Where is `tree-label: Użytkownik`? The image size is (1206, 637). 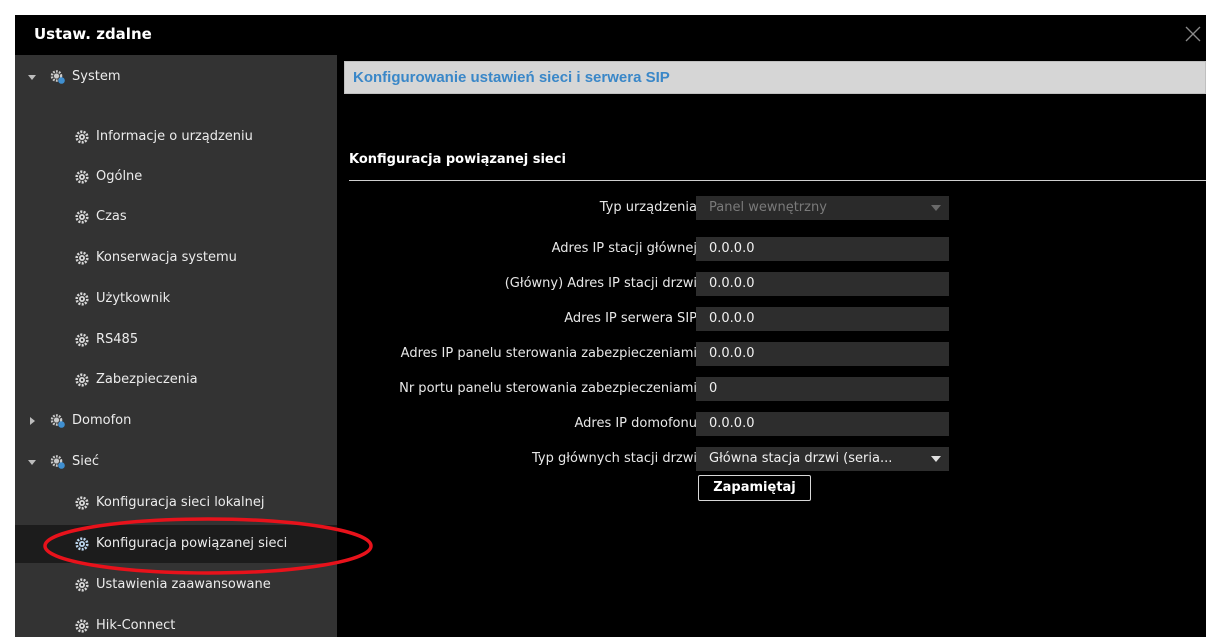
tree-label: Użytkownik is located at coordinates (133, 298).